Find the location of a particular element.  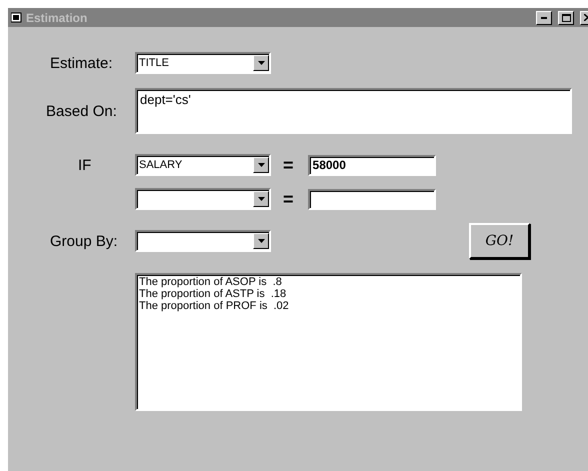

maximize-icon is located at coordinates (566, 18).